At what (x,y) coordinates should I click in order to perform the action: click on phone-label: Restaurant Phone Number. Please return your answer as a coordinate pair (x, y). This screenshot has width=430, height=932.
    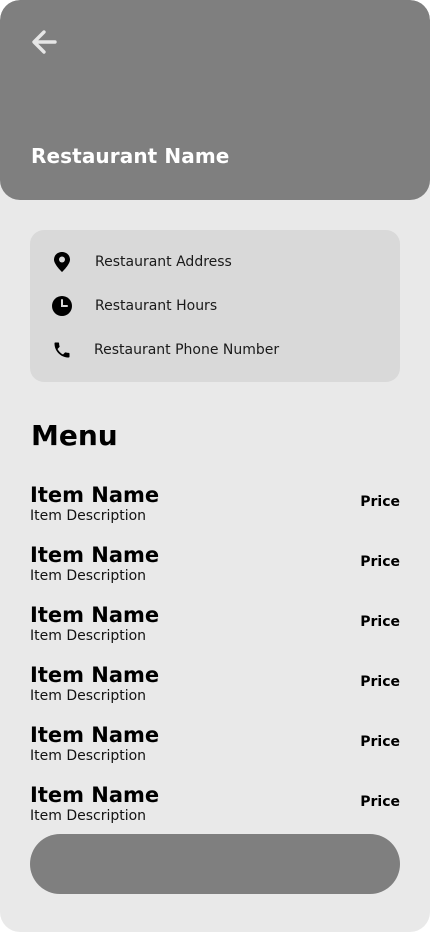
    Looking at the image, I should click on (187, 350).